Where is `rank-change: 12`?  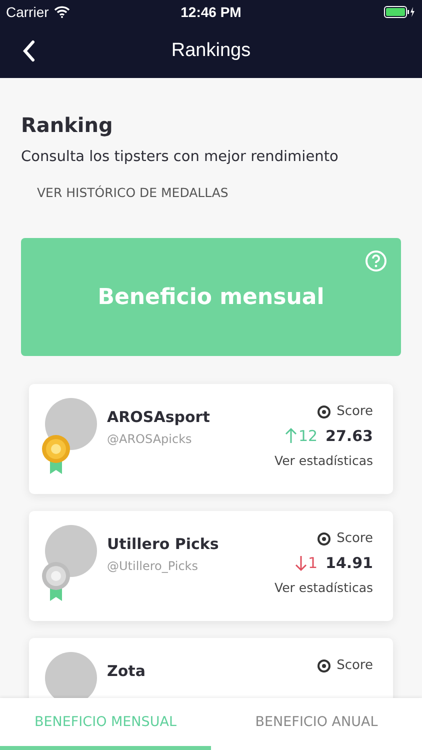 rank-change: 12 is located at coordinates (308, 436).